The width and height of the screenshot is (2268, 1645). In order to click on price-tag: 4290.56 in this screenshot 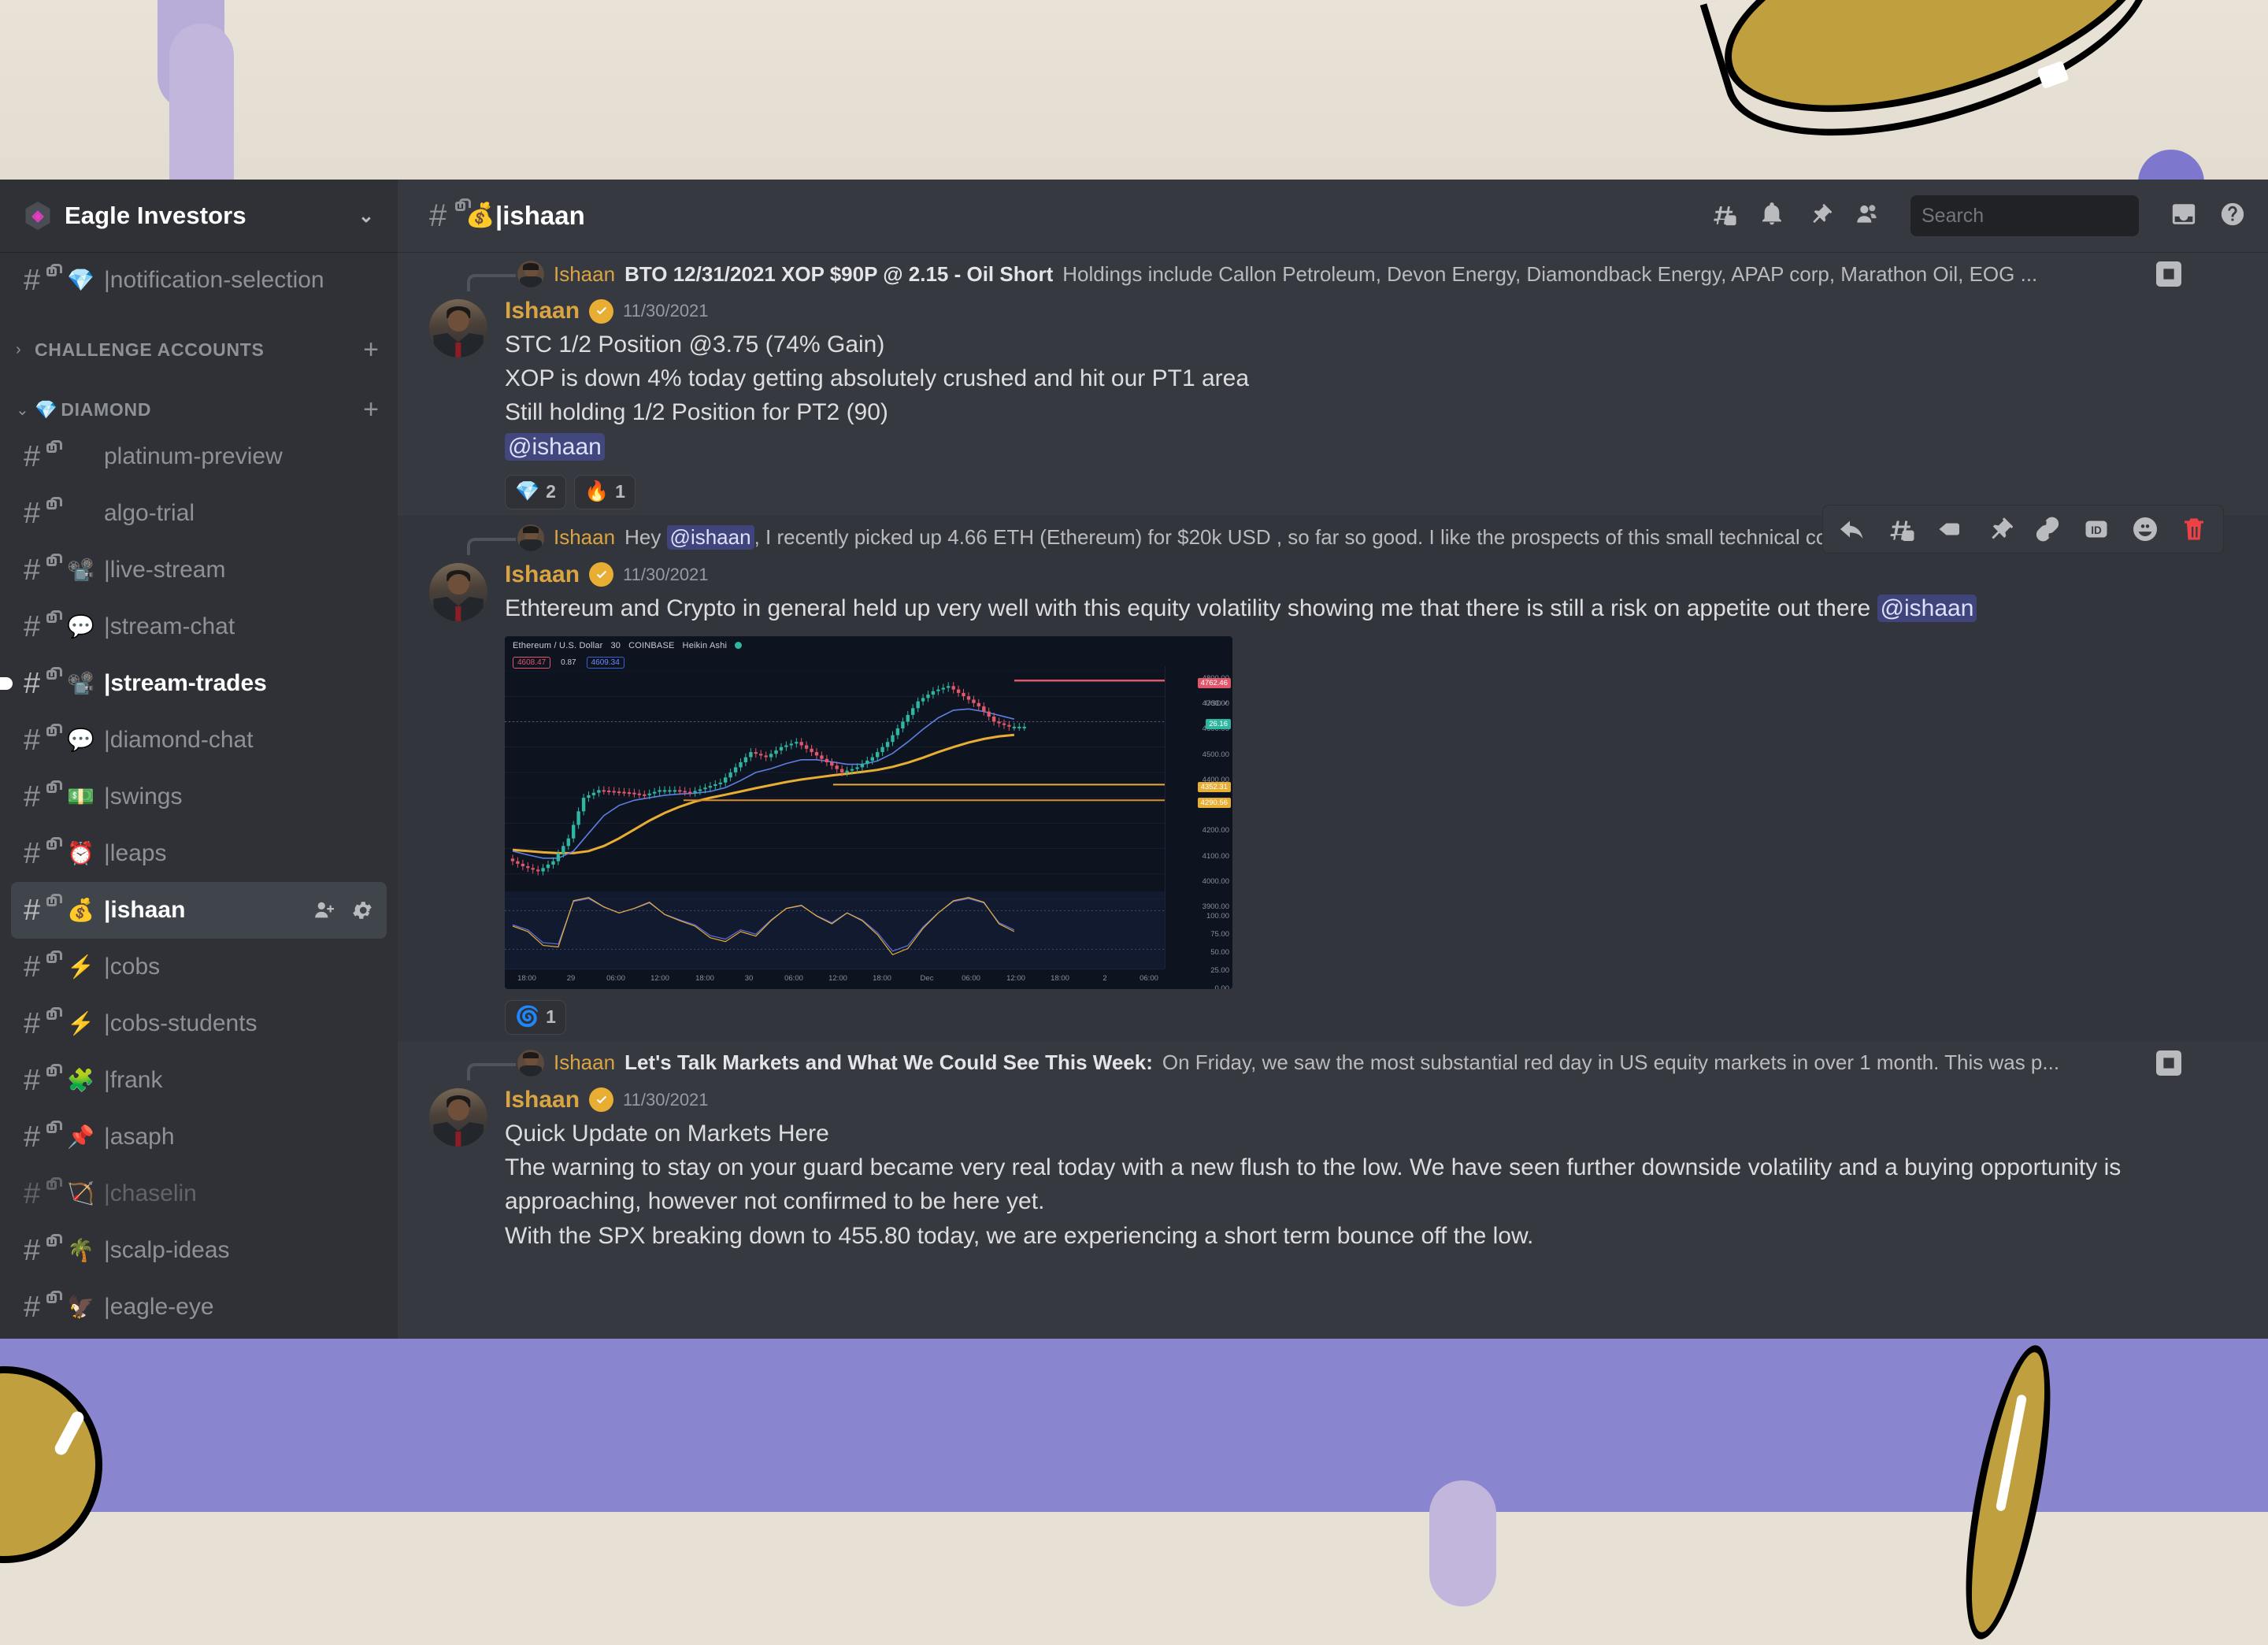, I will do `click(1214, 803)`.